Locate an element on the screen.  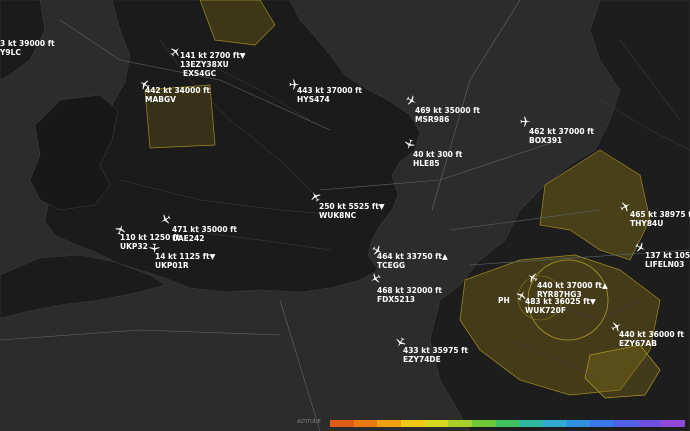
aircraft-label: 465 kt 38975 ft THY84U is located at coordinates (660, 219).